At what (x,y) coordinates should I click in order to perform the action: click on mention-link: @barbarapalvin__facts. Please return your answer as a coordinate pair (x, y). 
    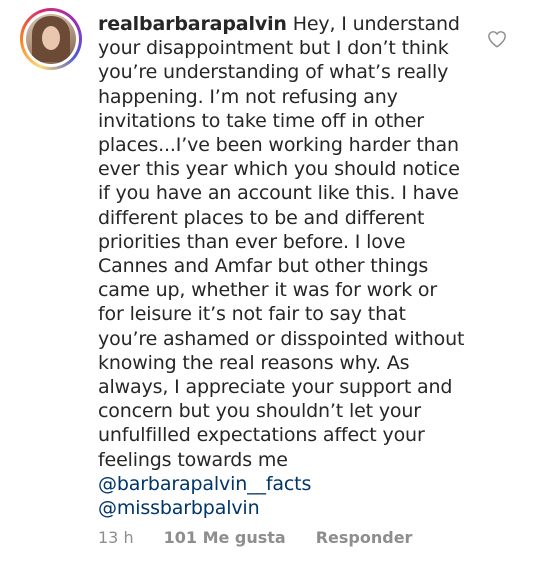
    Looking at the image, I should click on (282, 484).